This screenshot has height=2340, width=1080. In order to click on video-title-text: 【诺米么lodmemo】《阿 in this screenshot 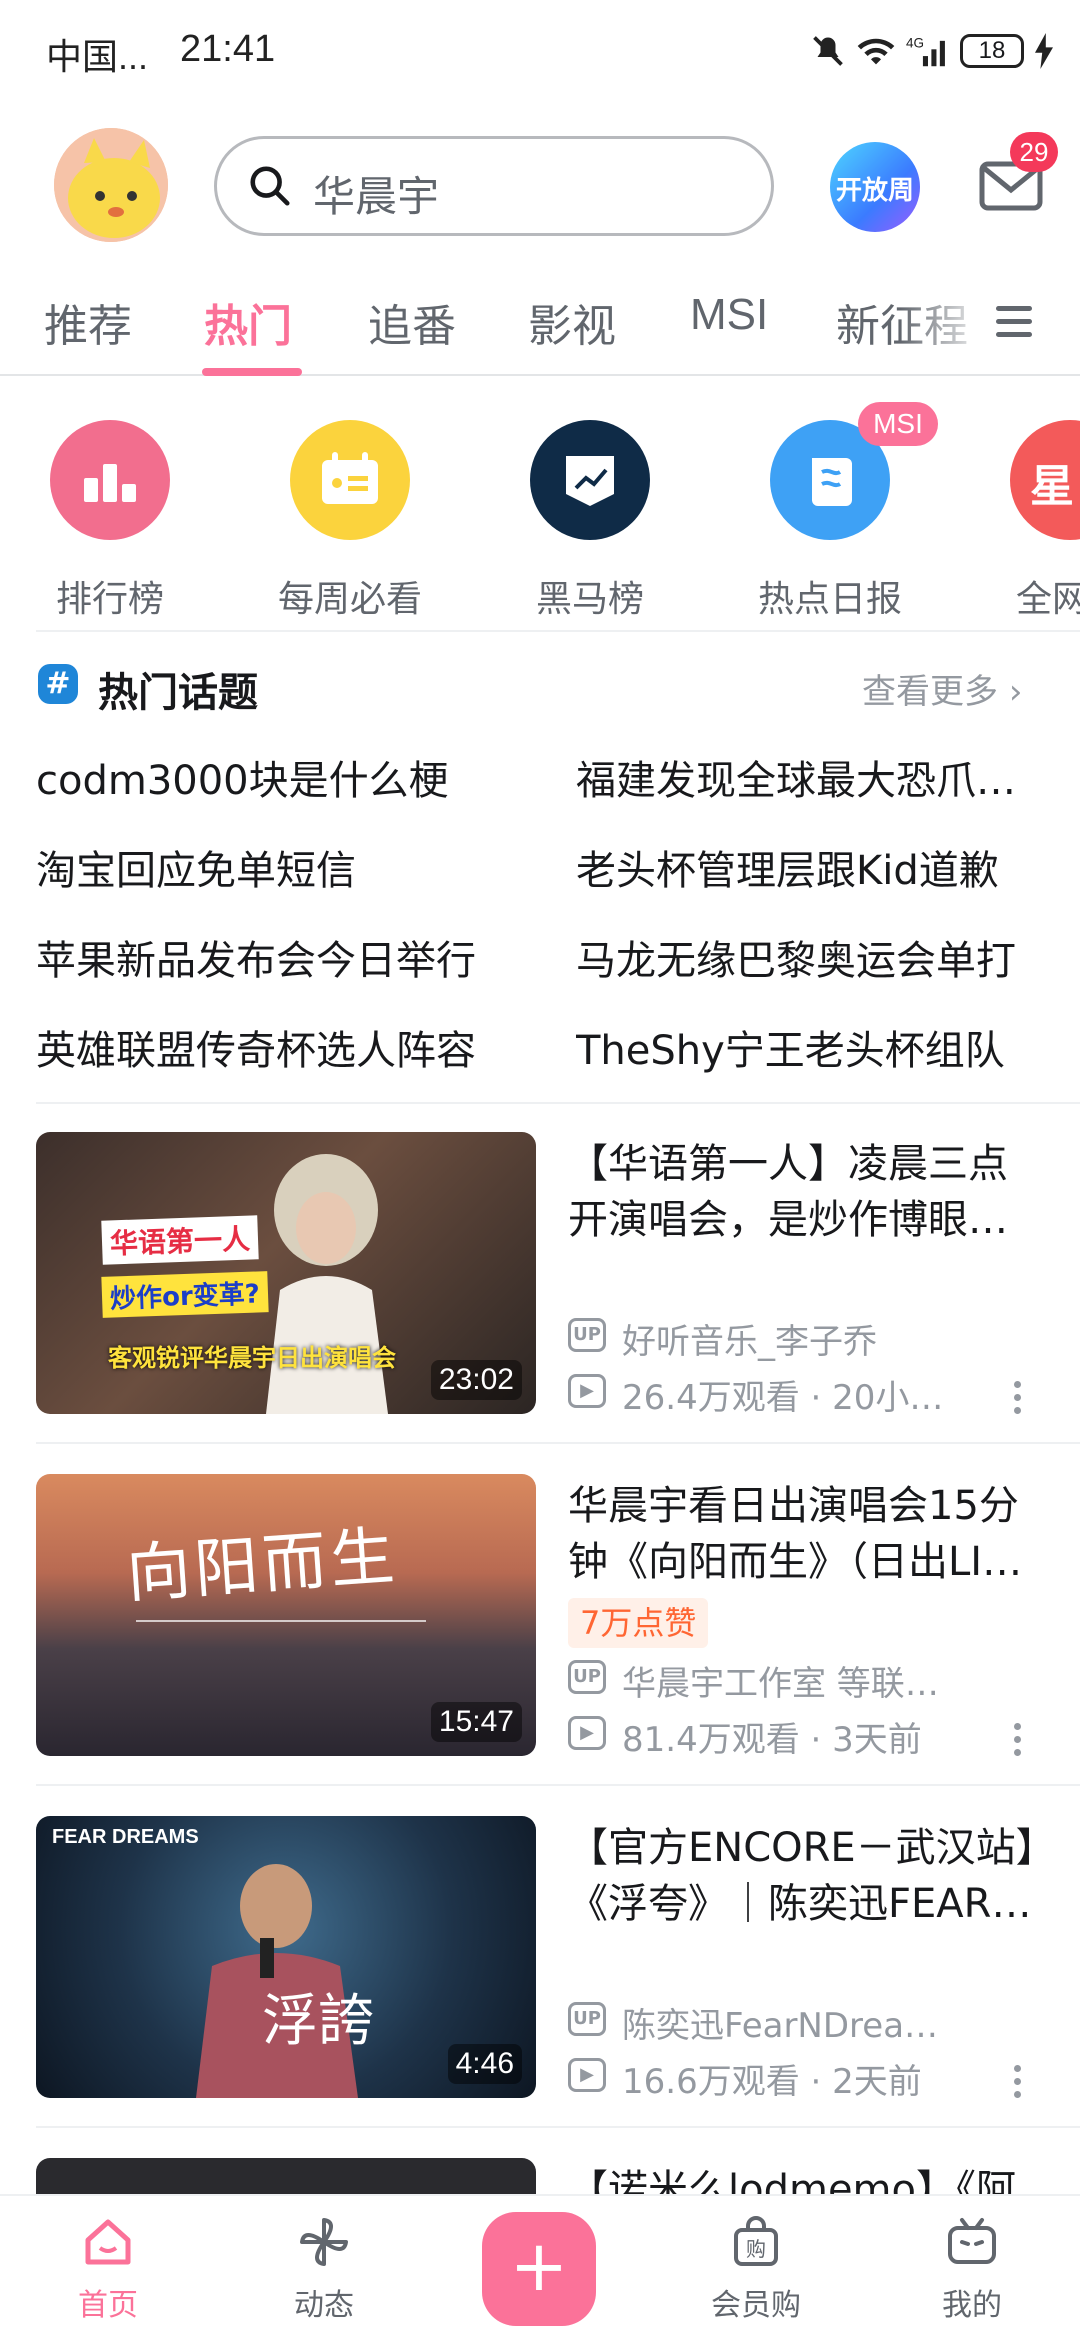, I will do `click(792, 2180)`.